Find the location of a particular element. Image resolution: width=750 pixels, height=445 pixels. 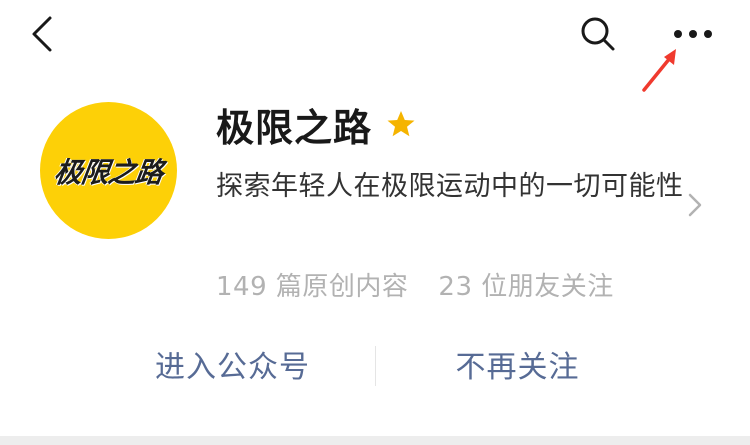

more-horizontal-icon is located at coordinates (693, 34).